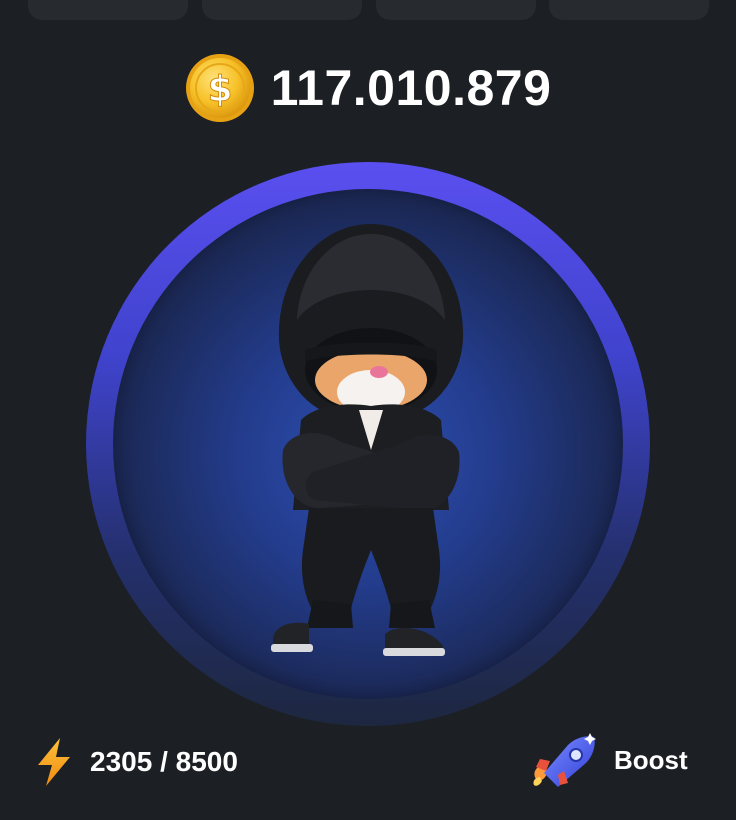  I want to click on boost-button: Boost, so click(608, 760).